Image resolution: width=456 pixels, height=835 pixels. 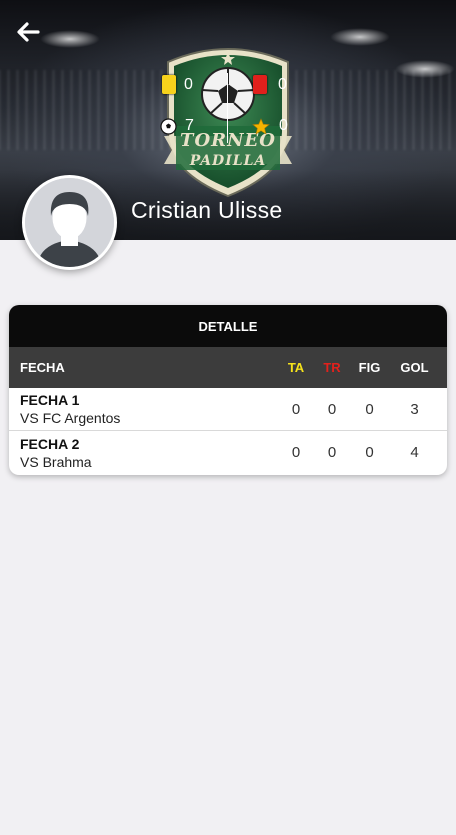 I want to click on avatar, so click(x=69, y=222).